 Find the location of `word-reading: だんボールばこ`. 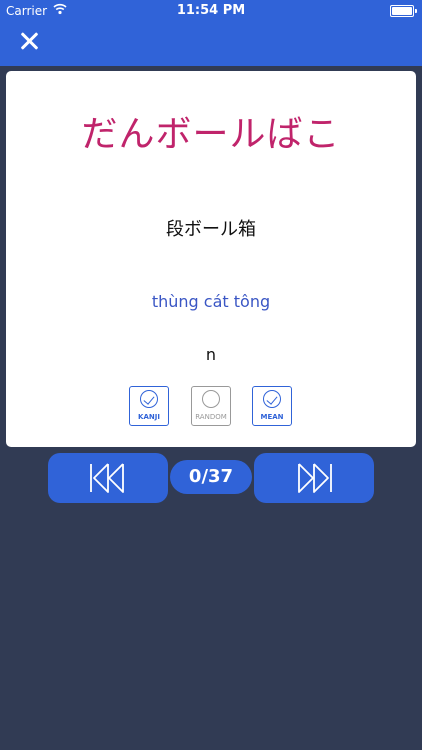

word-reading: だんボールばこ is located at coordinates (211, 134).